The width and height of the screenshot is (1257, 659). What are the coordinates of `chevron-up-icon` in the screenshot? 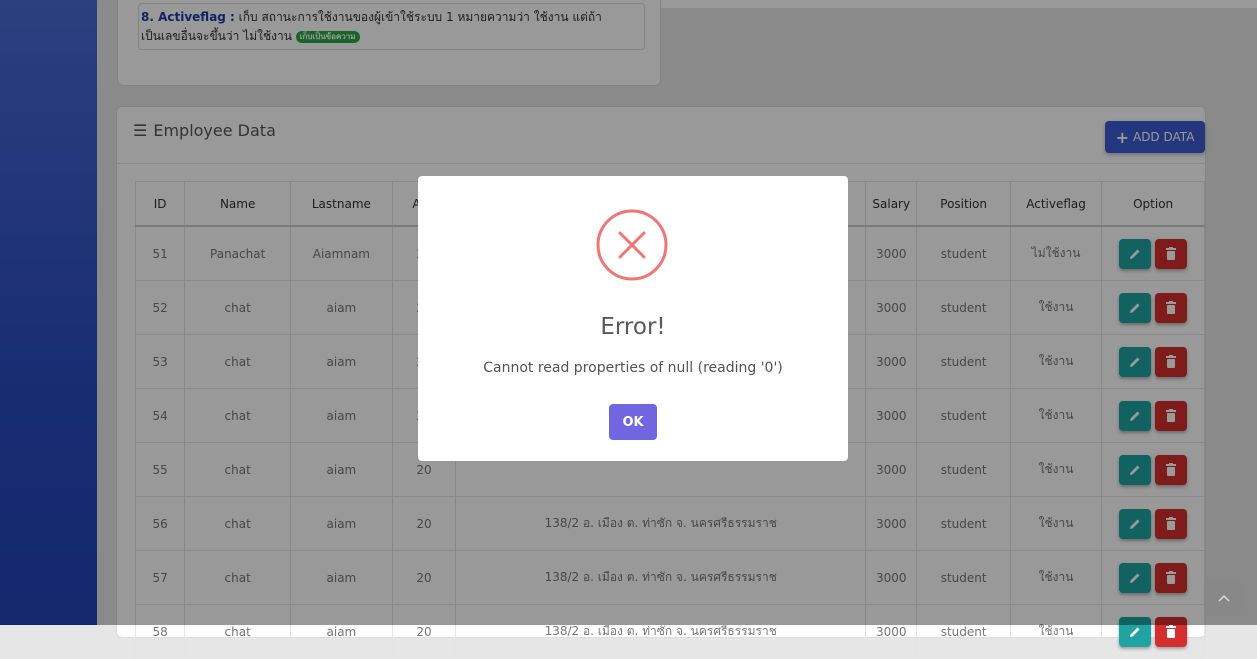 It's located at (1224, 598).